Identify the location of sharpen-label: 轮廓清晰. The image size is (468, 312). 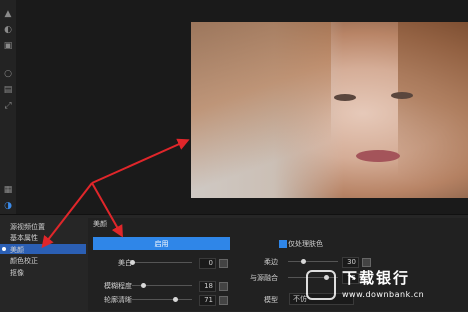
(118, 300).